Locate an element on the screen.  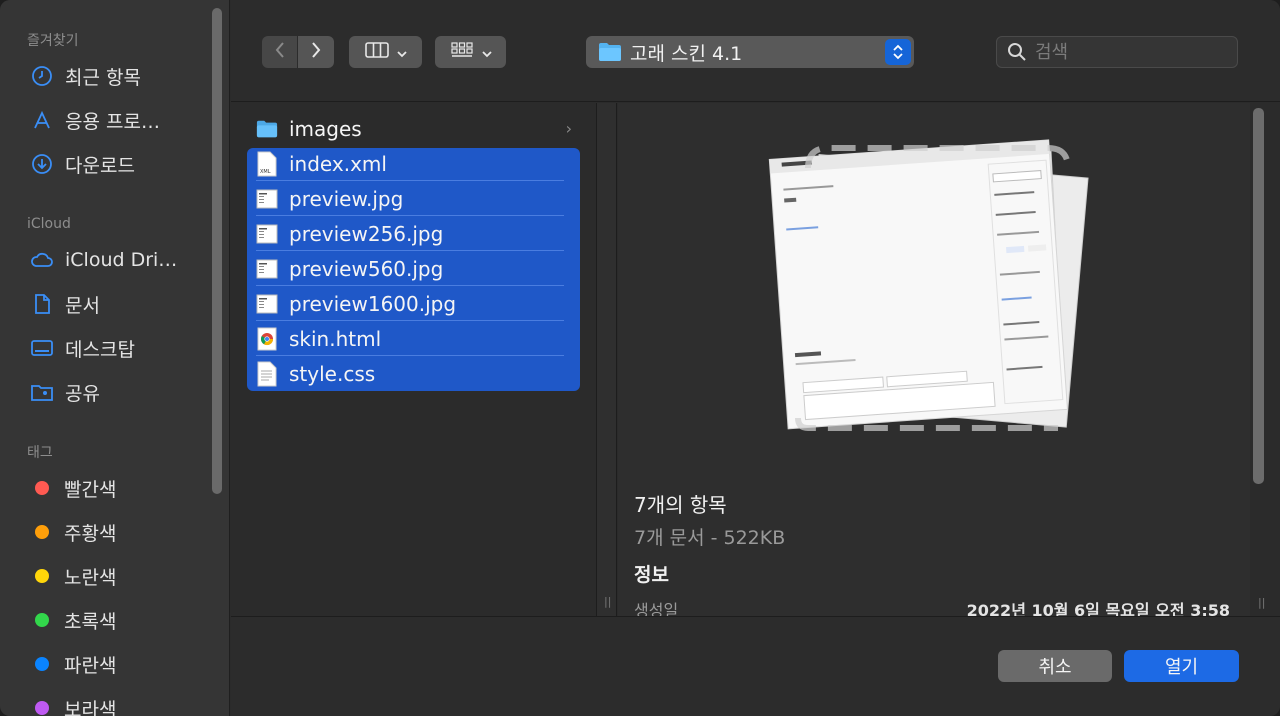
group-by-button is located at coordinates (470, 52).